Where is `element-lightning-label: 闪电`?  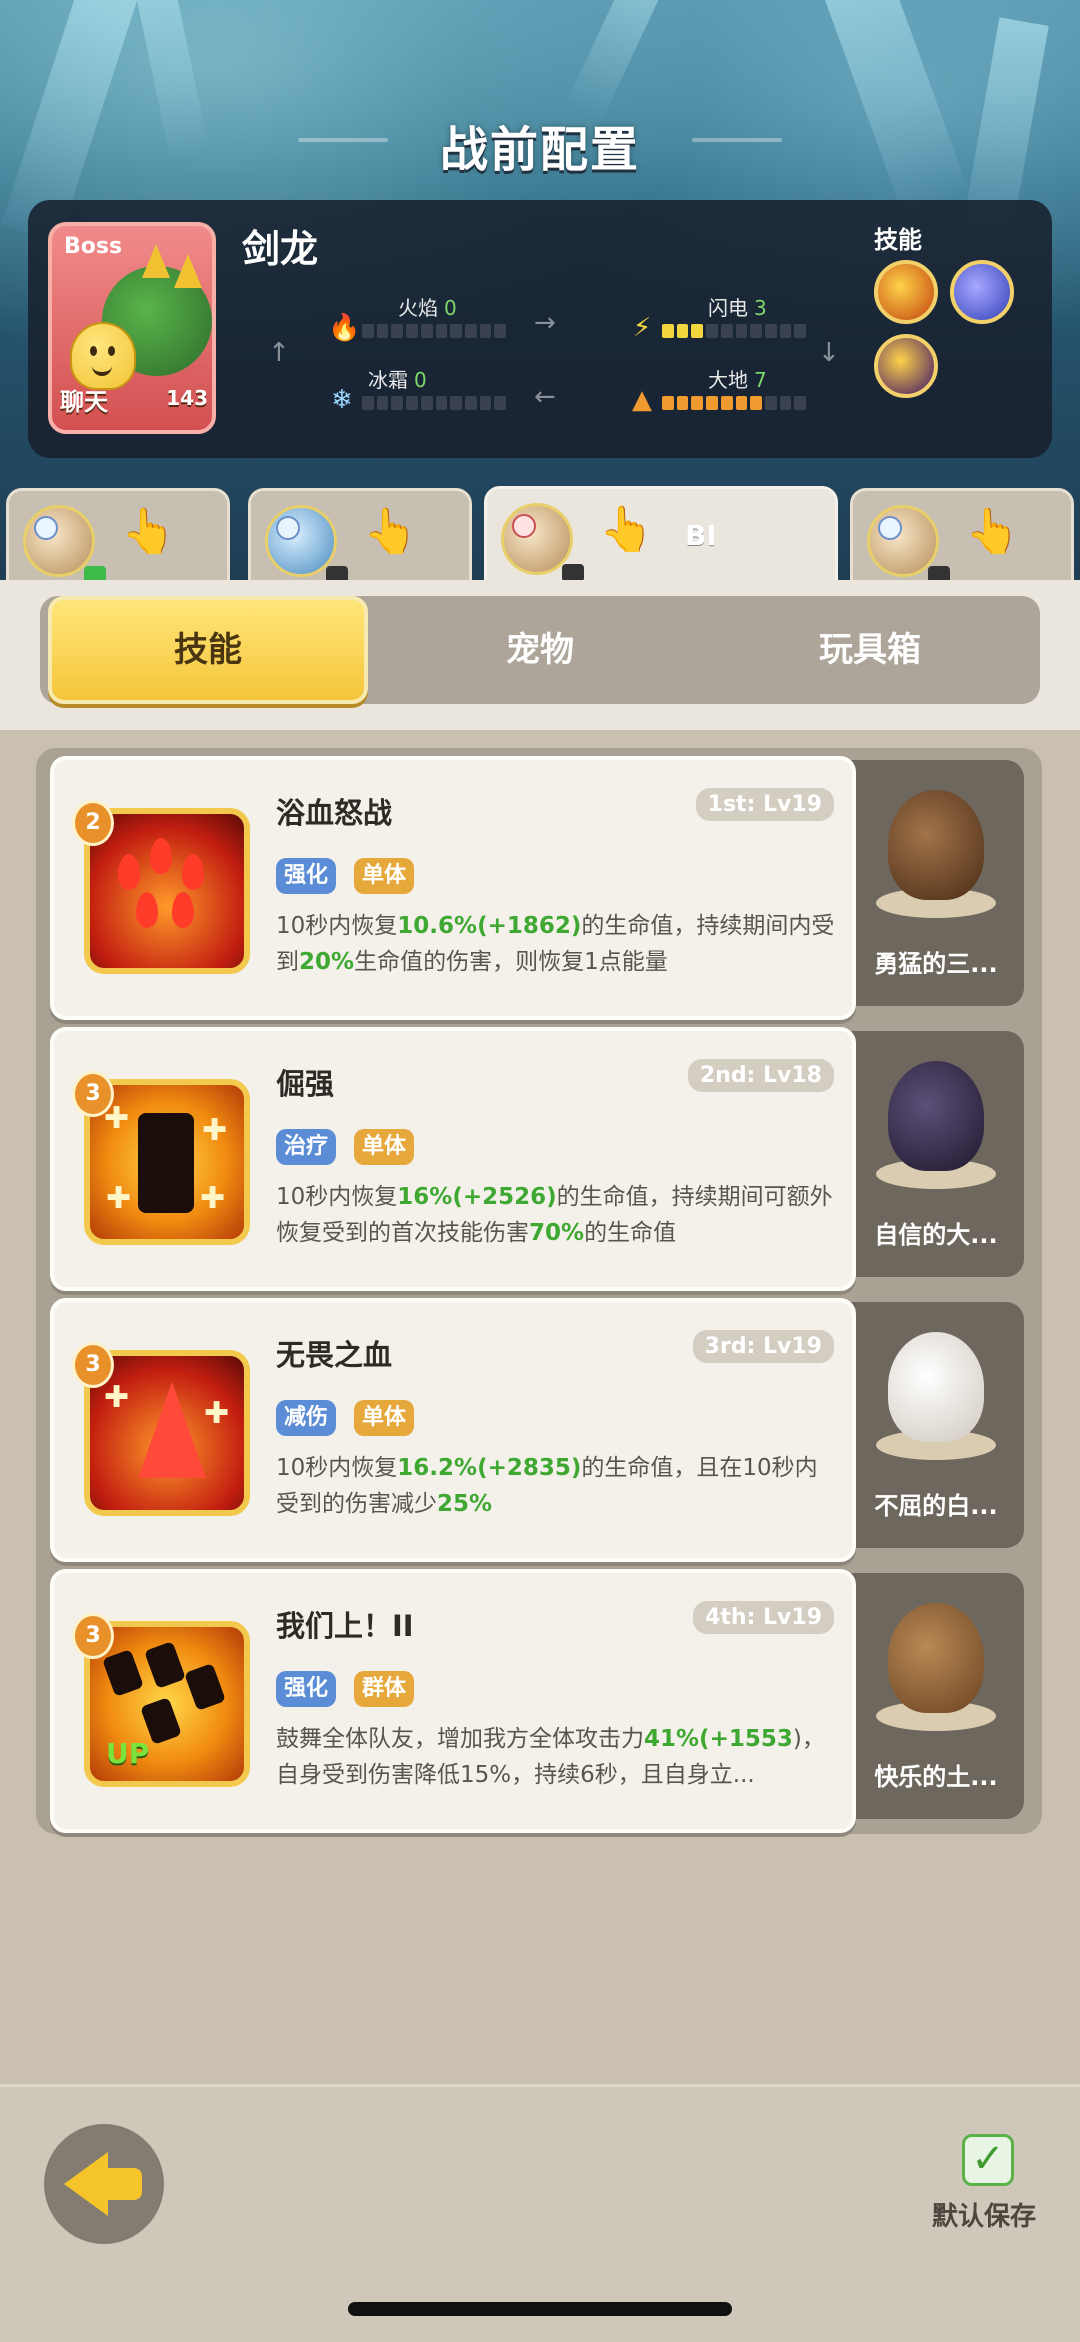 element-lightning-label: 闪电 is located at coordinates (728, 308).